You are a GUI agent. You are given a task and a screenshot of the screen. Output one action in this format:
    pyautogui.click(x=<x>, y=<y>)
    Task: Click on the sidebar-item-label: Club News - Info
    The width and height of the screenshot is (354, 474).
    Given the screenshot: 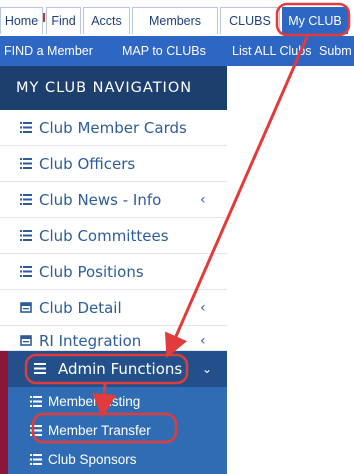 What is the action you would take?
    pyautogui.click(x=100, y=200)
    